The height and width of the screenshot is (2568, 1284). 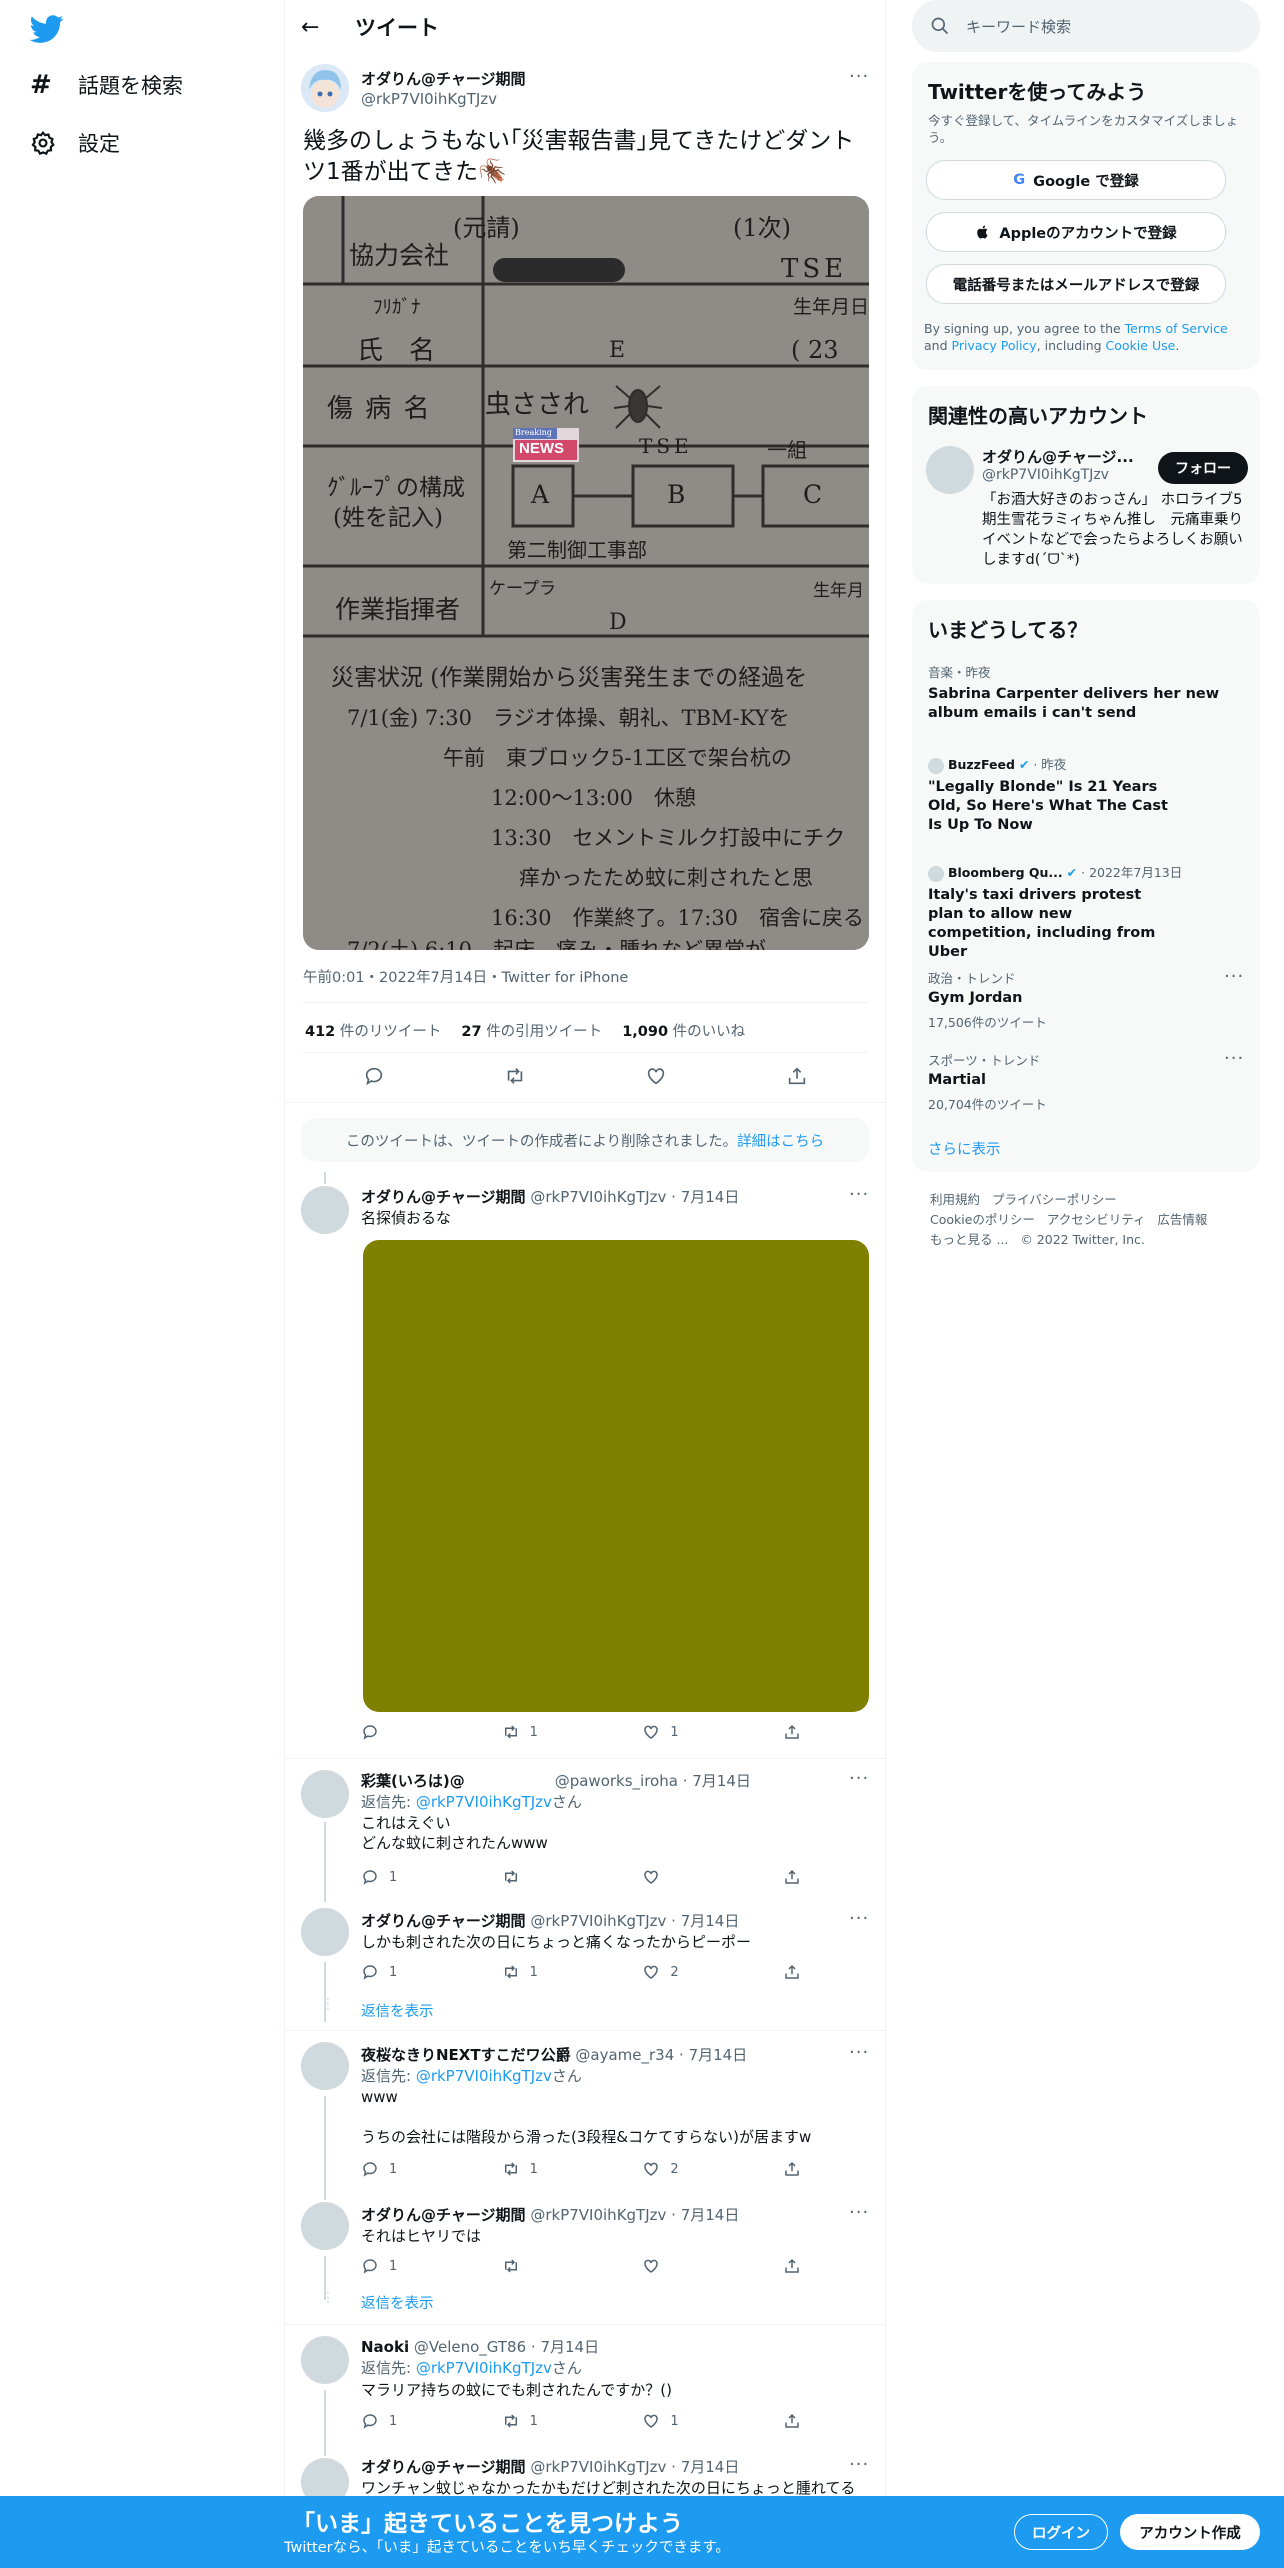 I want to click on terms-link: Terms of Service, so click(x=1176, y=328).